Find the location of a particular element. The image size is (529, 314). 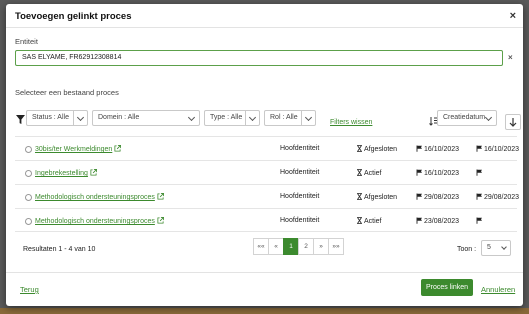

arrow-down-icon is located at coordinates (513, 122).